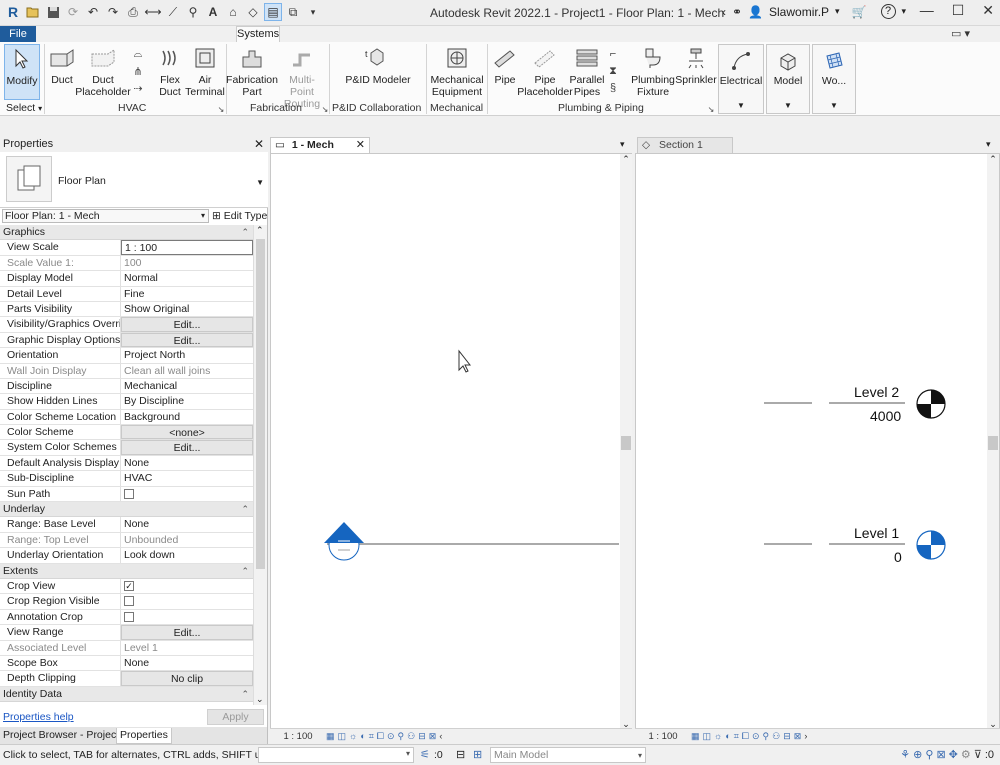 This screenshot has height=765, width=1000. I want to click on section-extents: Extents ⌃, so click(126, 571).